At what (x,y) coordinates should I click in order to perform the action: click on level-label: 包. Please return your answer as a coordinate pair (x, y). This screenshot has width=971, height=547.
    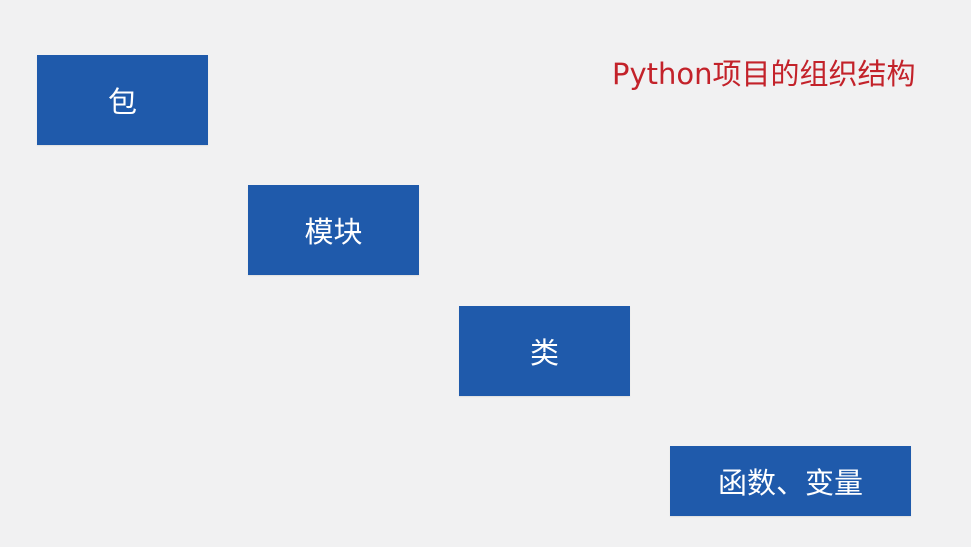
    Looking at the image, I should click on (122, 102).